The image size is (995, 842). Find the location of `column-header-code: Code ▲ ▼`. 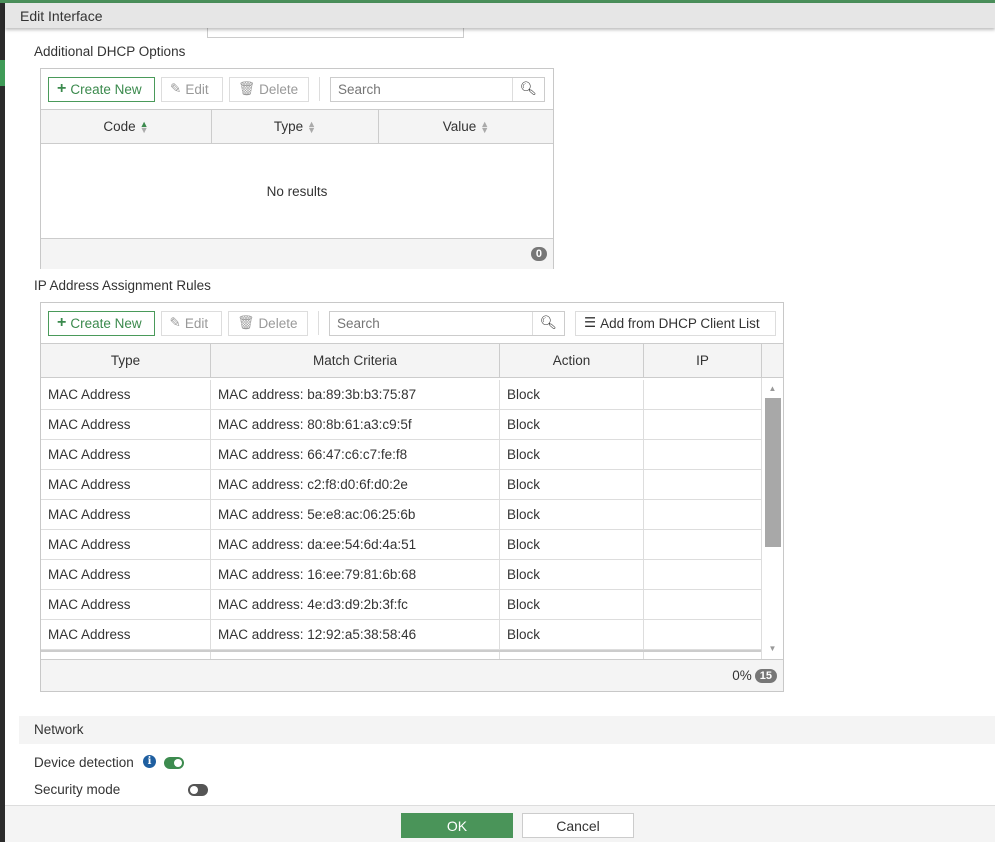

column-header-code: Code ▲ ▼ is located at coordinates (126, 126).